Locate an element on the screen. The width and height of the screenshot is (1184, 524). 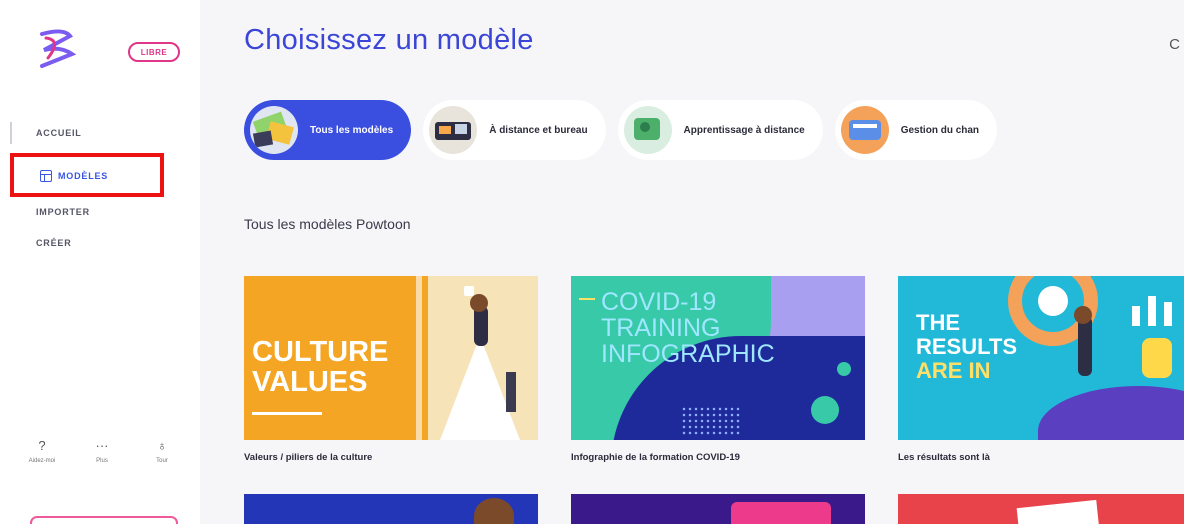
nav-accueil: ACCUEIL is located at coordinates (59, 133).